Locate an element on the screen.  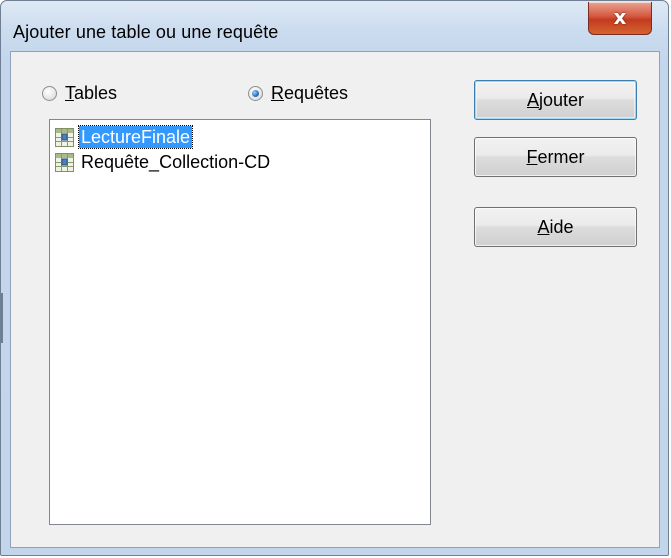
radio-tables-circle is located at coordinates (49, 93).